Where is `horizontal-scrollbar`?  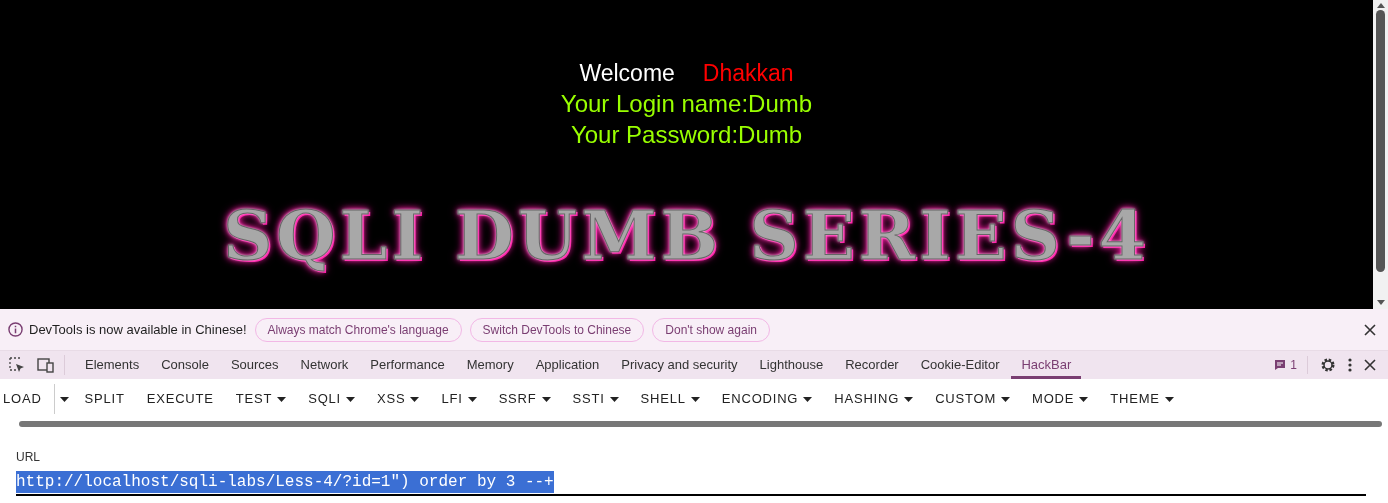 horizontal-scrollbar is located at coordinates (700, 424).